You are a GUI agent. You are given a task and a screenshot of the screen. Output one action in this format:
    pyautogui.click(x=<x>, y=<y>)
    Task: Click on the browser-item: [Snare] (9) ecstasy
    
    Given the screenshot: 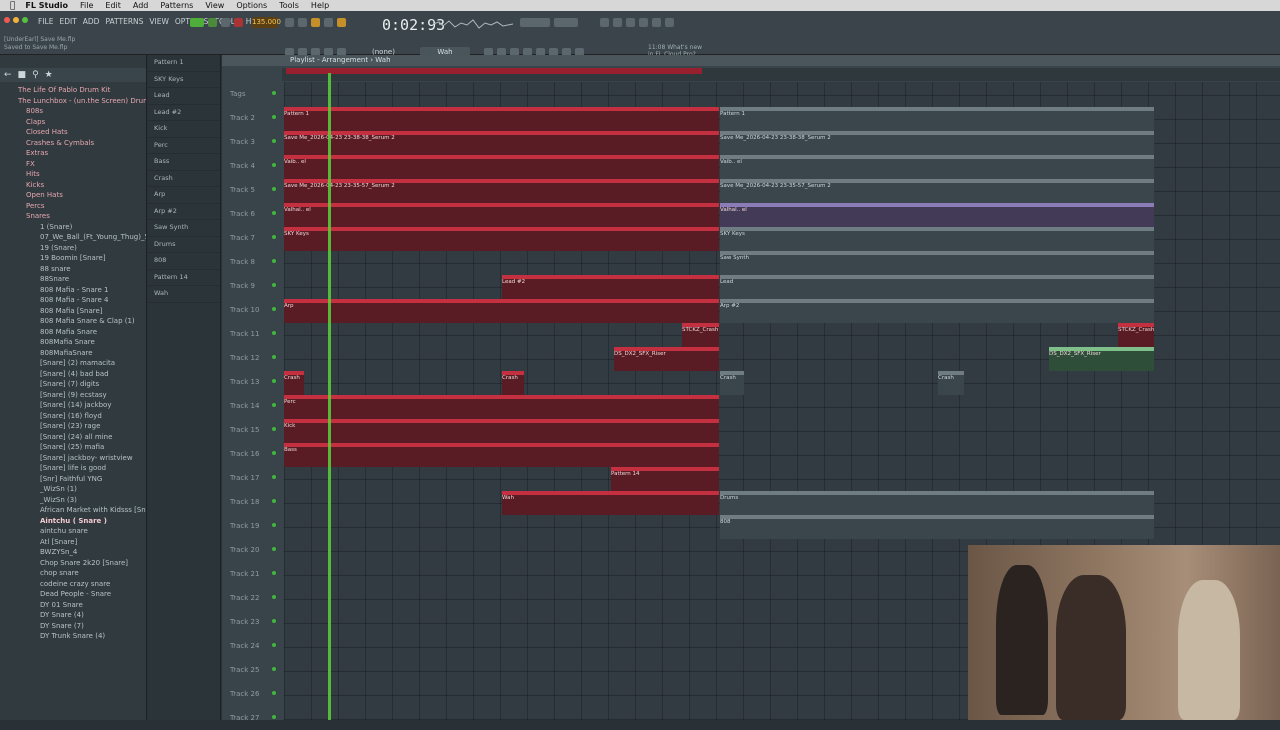 What is the action you would take?
    pyautogui.click(x=73, y=395)
    